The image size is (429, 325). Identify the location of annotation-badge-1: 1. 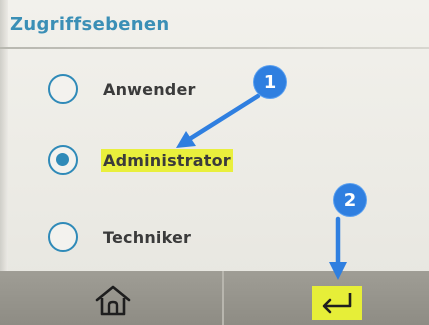
(270, 82).